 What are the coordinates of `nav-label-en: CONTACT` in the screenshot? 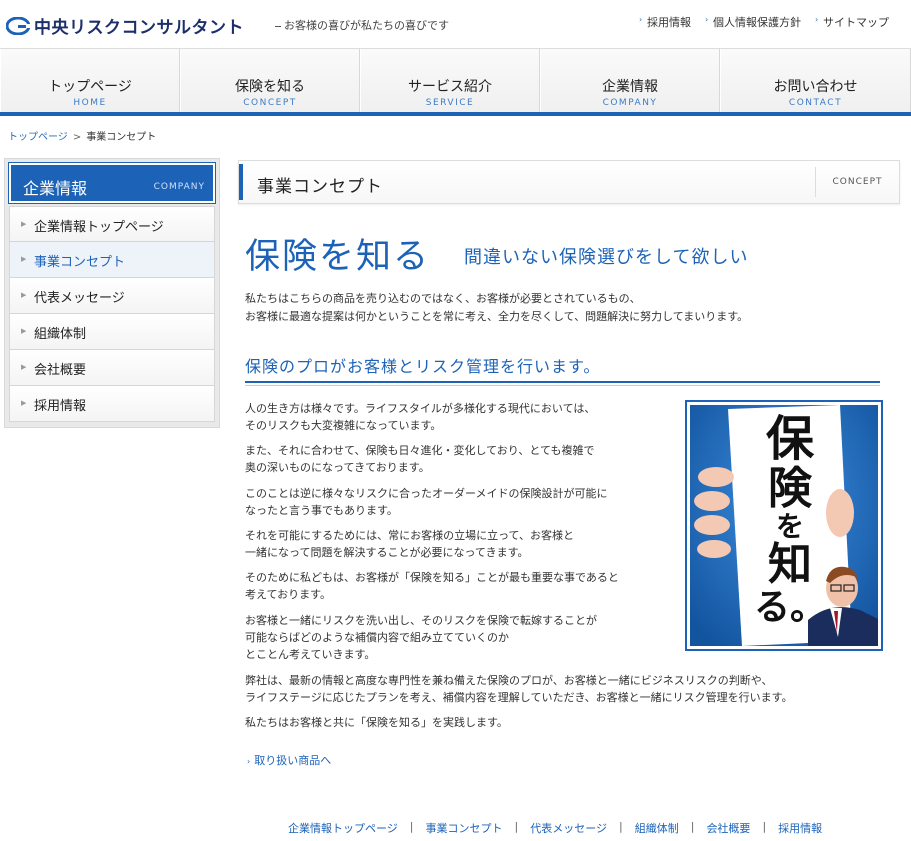 It's located at (815, 103).